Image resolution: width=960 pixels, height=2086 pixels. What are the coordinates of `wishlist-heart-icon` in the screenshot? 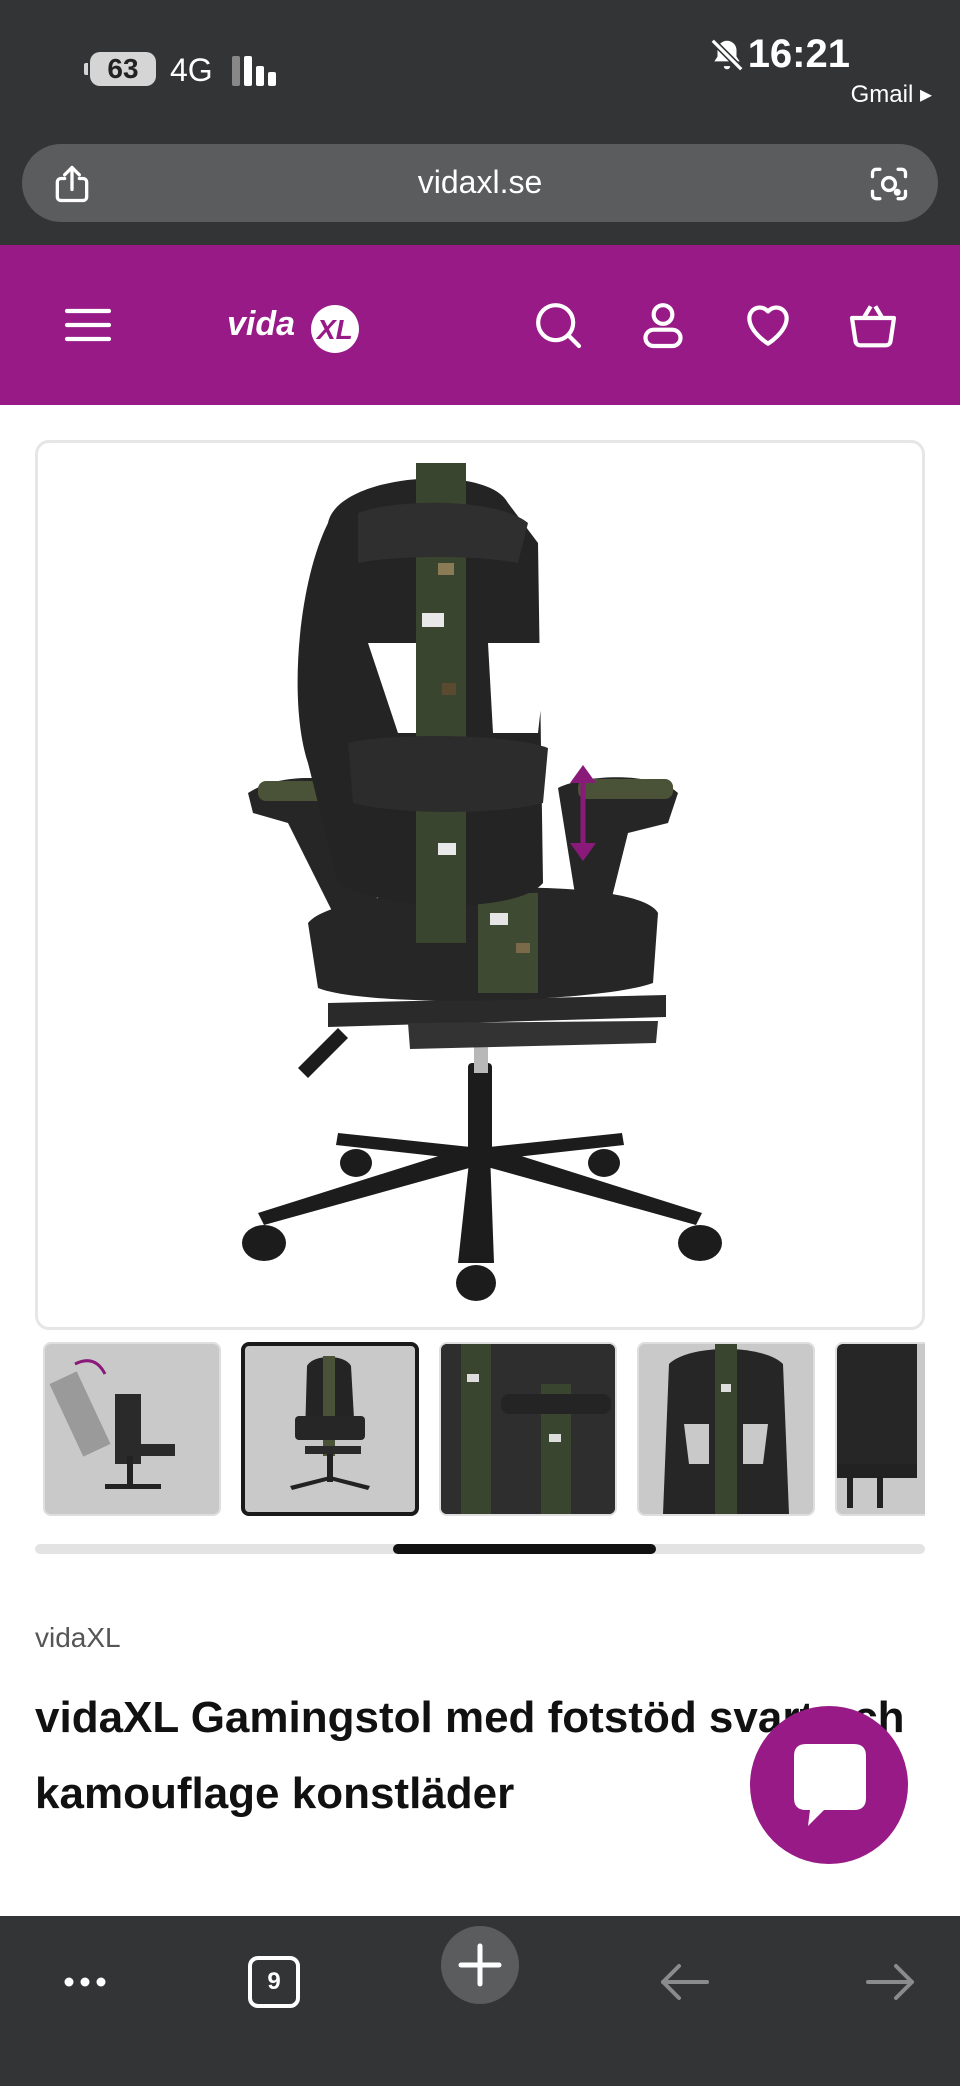 It's located at (768, 325).